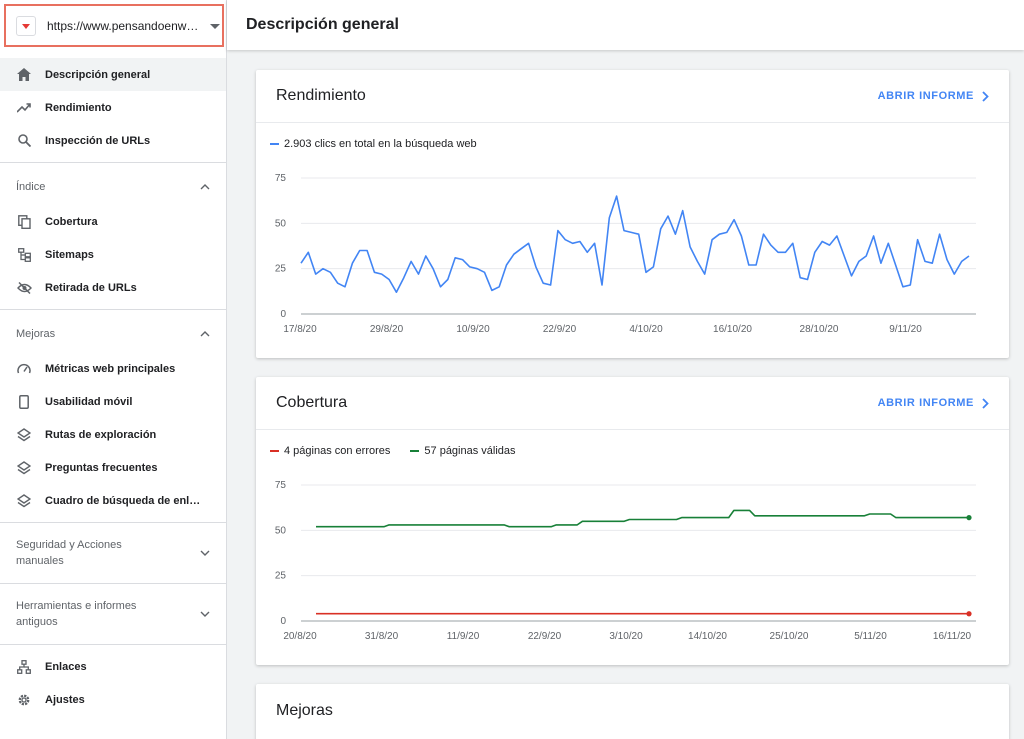 The image size is (1024, 739). What do you see at coordinates (124, 25) in the screenshot?
I see `property-url: https://www.pensandoenweb.es/` at bounding box center [124, 25].